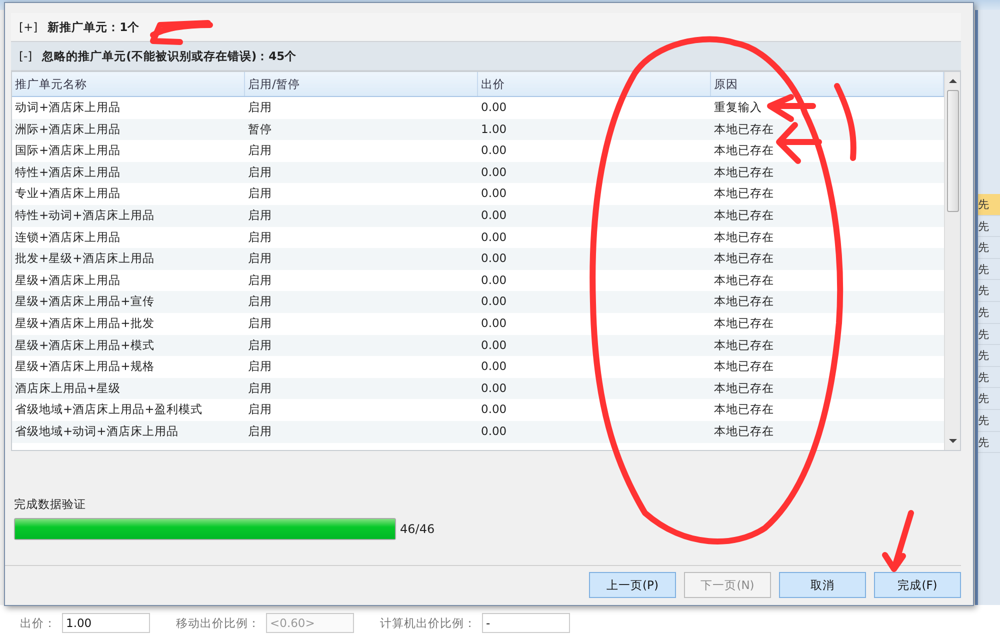 The image size is (1000, 641). Describe the element at coordinates (68, 172) in the screenshot. I see `table-cell-text: 特性+酒店床上用品` at that location.